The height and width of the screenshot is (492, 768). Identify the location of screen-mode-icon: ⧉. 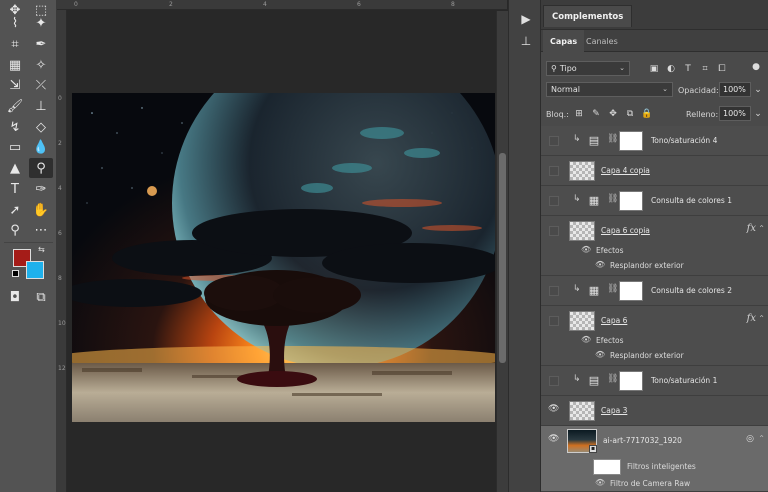
(41, 297).